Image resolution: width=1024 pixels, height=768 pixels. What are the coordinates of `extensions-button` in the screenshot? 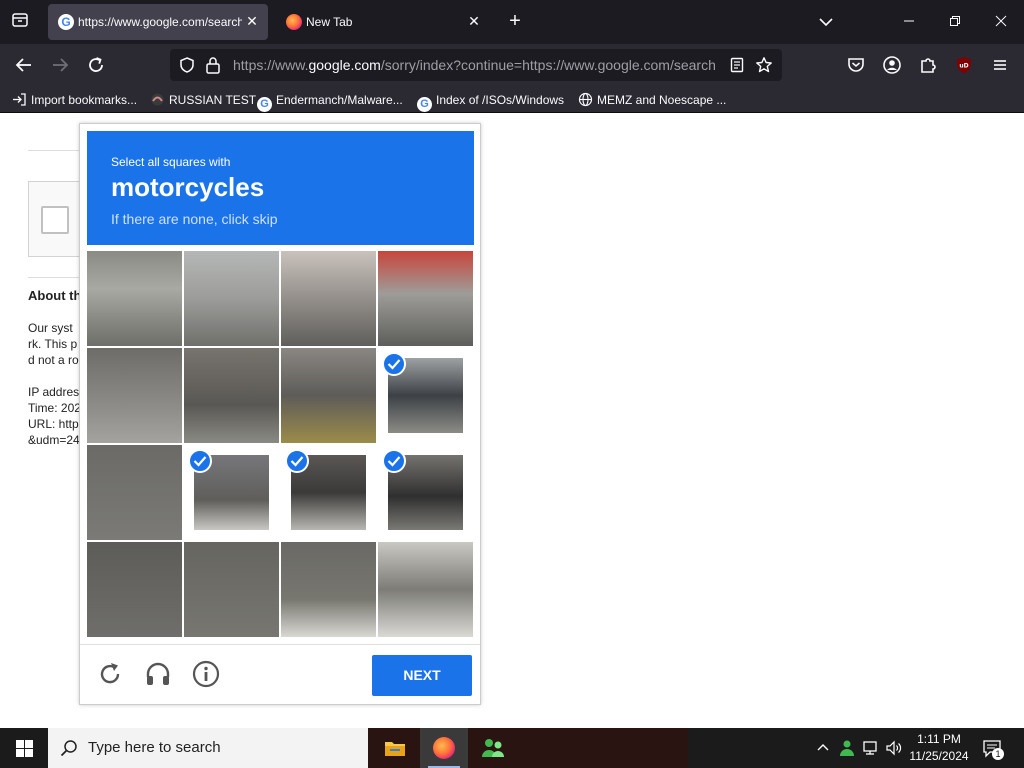 It's located at (928, 65).